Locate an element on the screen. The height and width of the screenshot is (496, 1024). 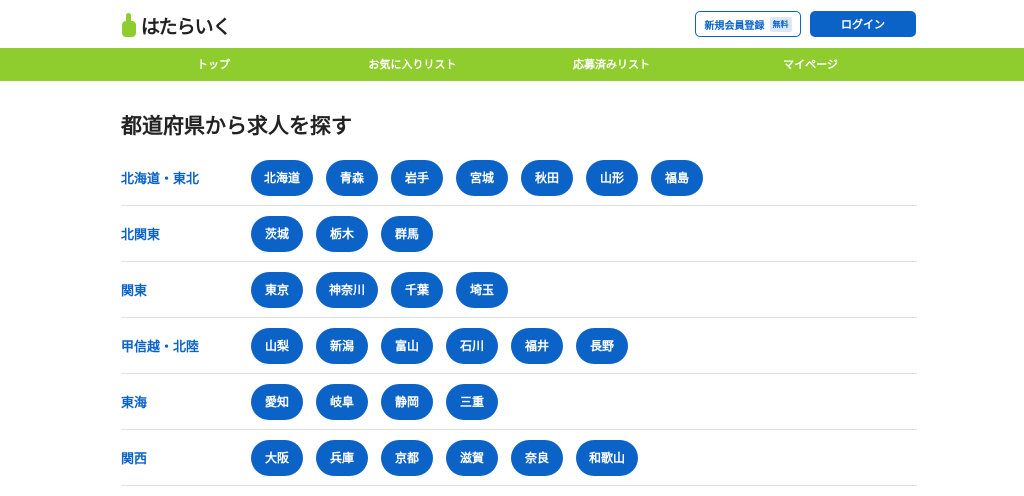
prefecture-button: 群馬 is located at coordinates (407, 233).